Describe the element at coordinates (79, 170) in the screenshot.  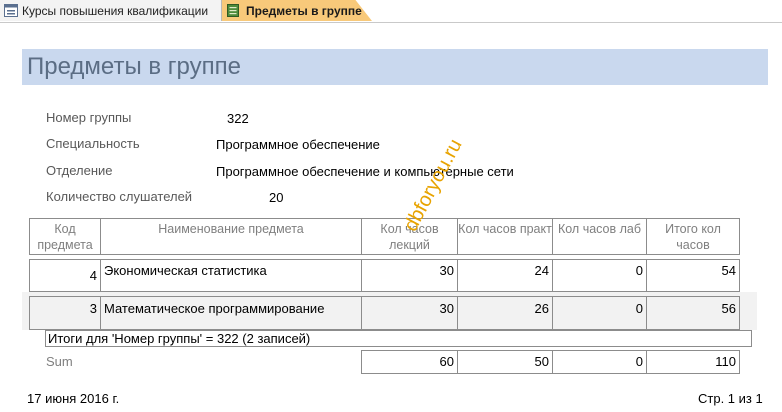
I see `department-label: Отделение` at that location.